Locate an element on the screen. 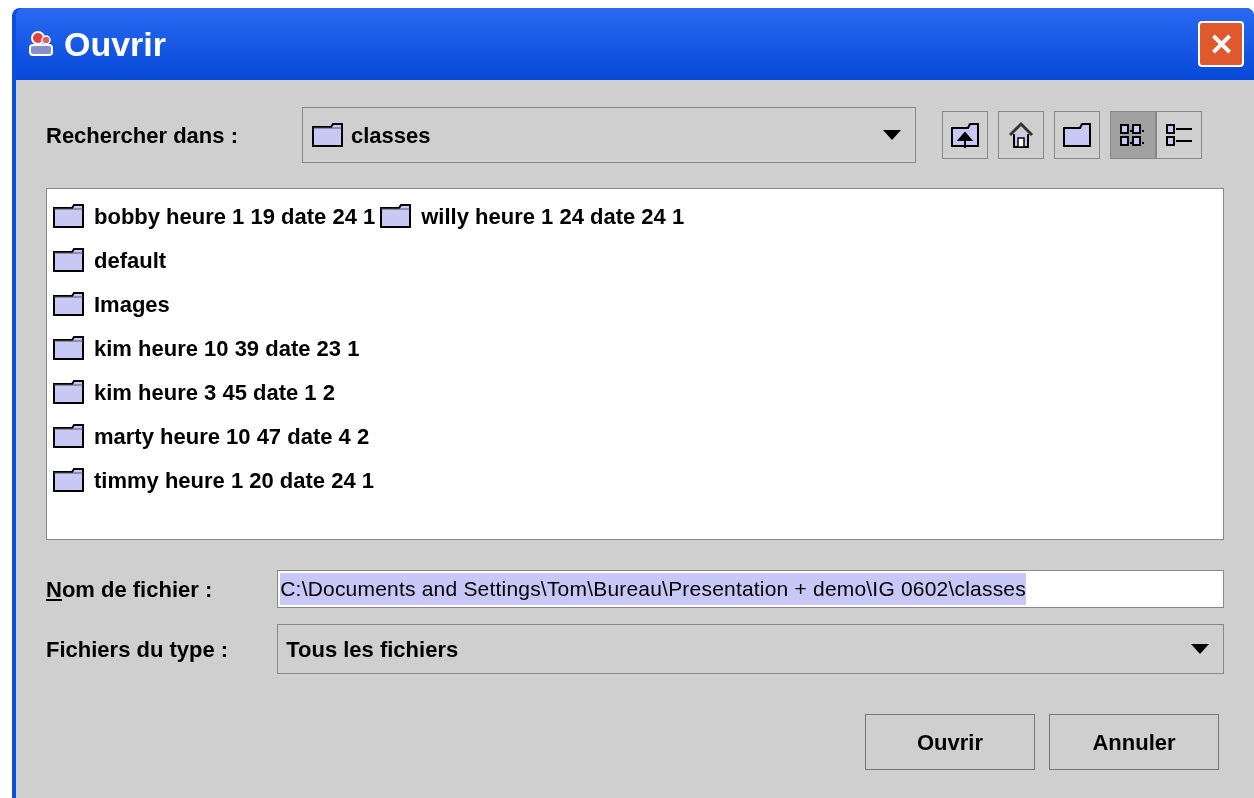  folder-up-icon is located at coordinates (965, 135).